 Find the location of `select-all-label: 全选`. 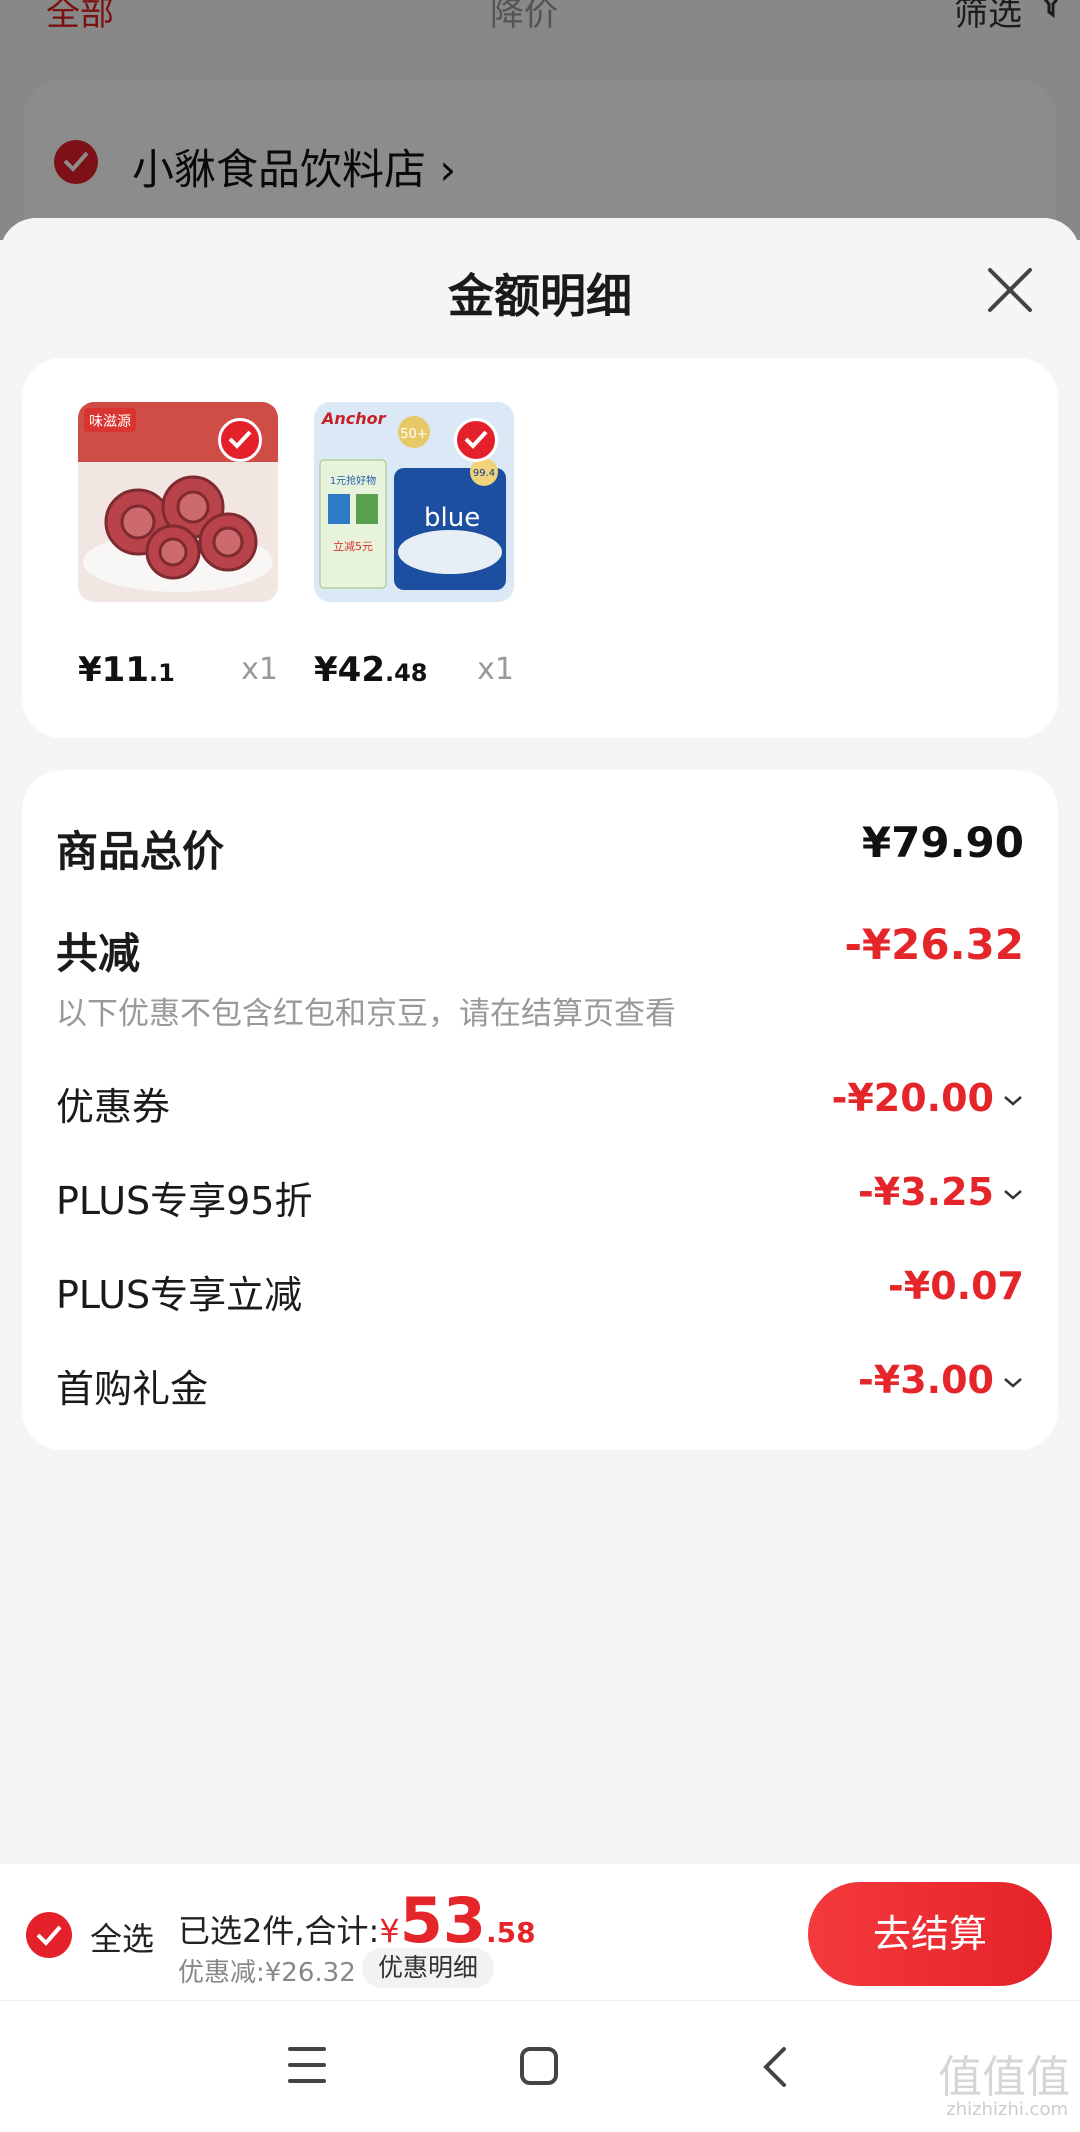

select-all-label: 全选 is located at coordinates (122, 1937).